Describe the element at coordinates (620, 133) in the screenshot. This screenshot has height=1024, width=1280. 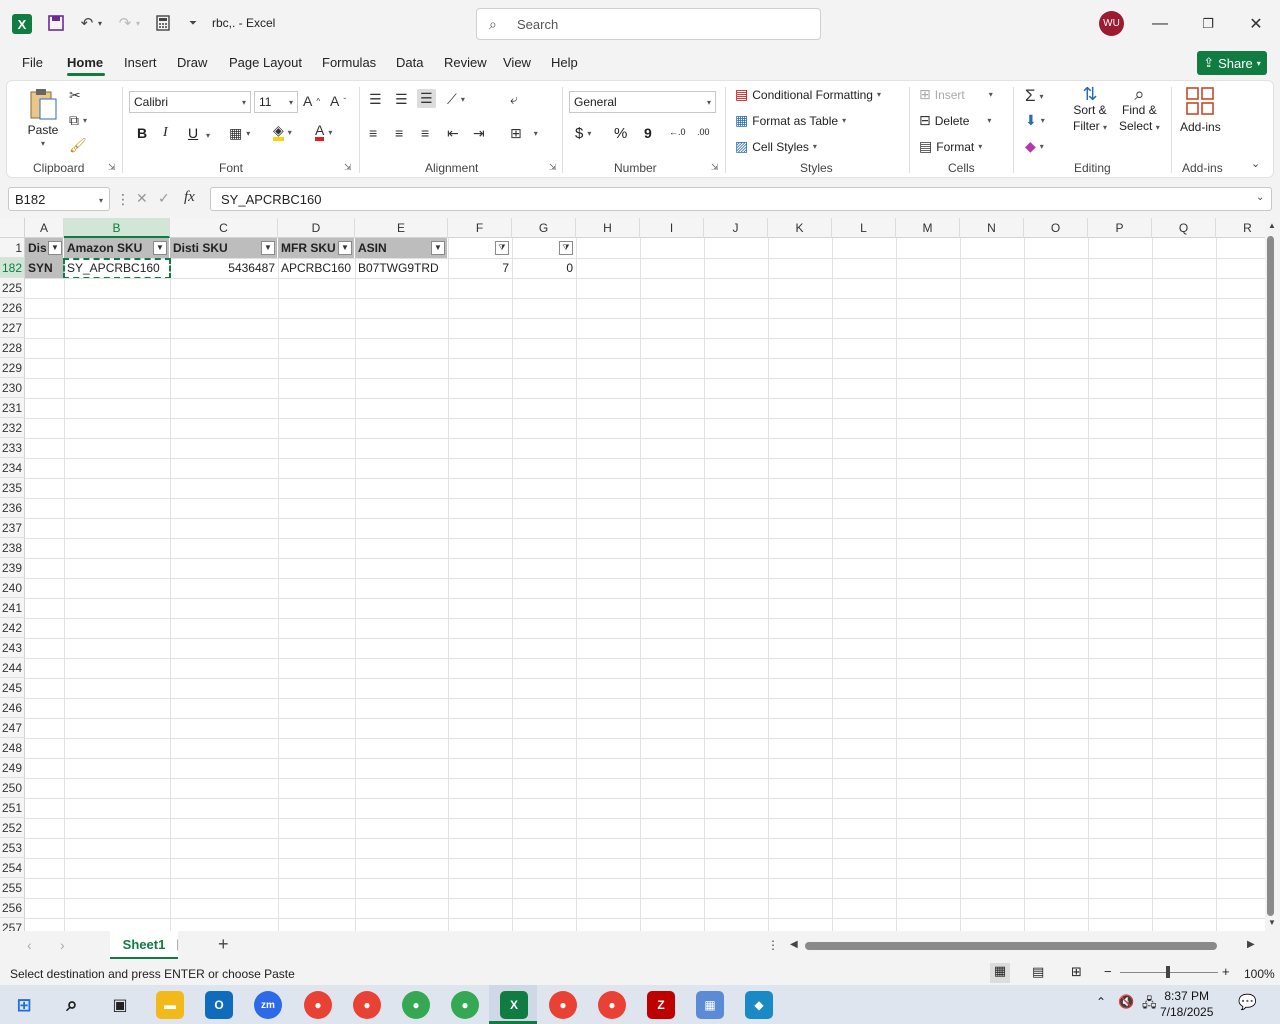
I see `percent-button: %` at that location.